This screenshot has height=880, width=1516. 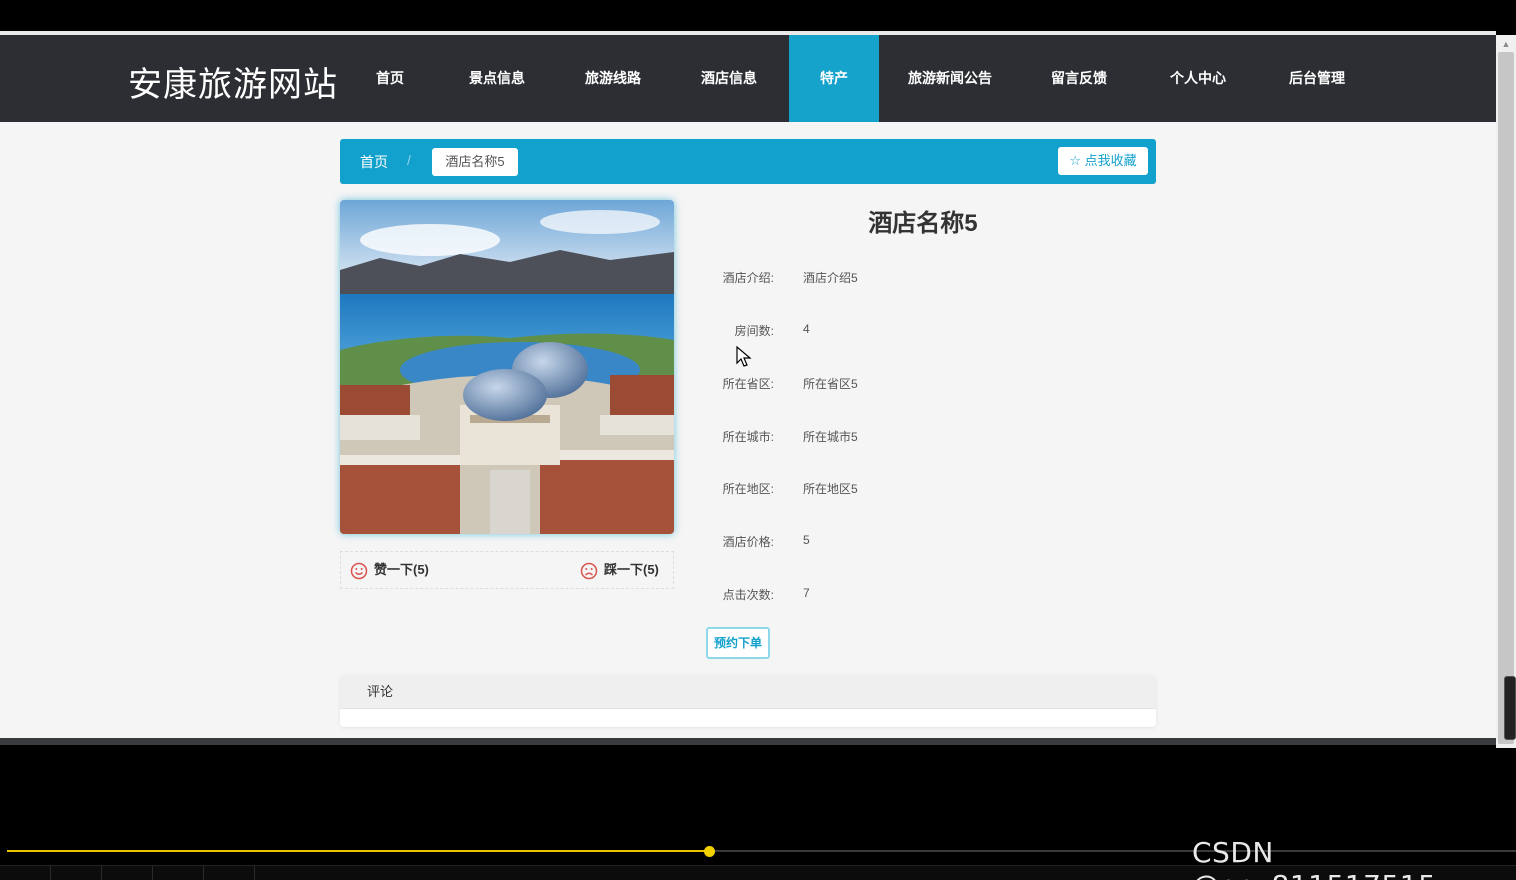 I want to click on book-order-button: 预约下单, so click(x=738, y=643).